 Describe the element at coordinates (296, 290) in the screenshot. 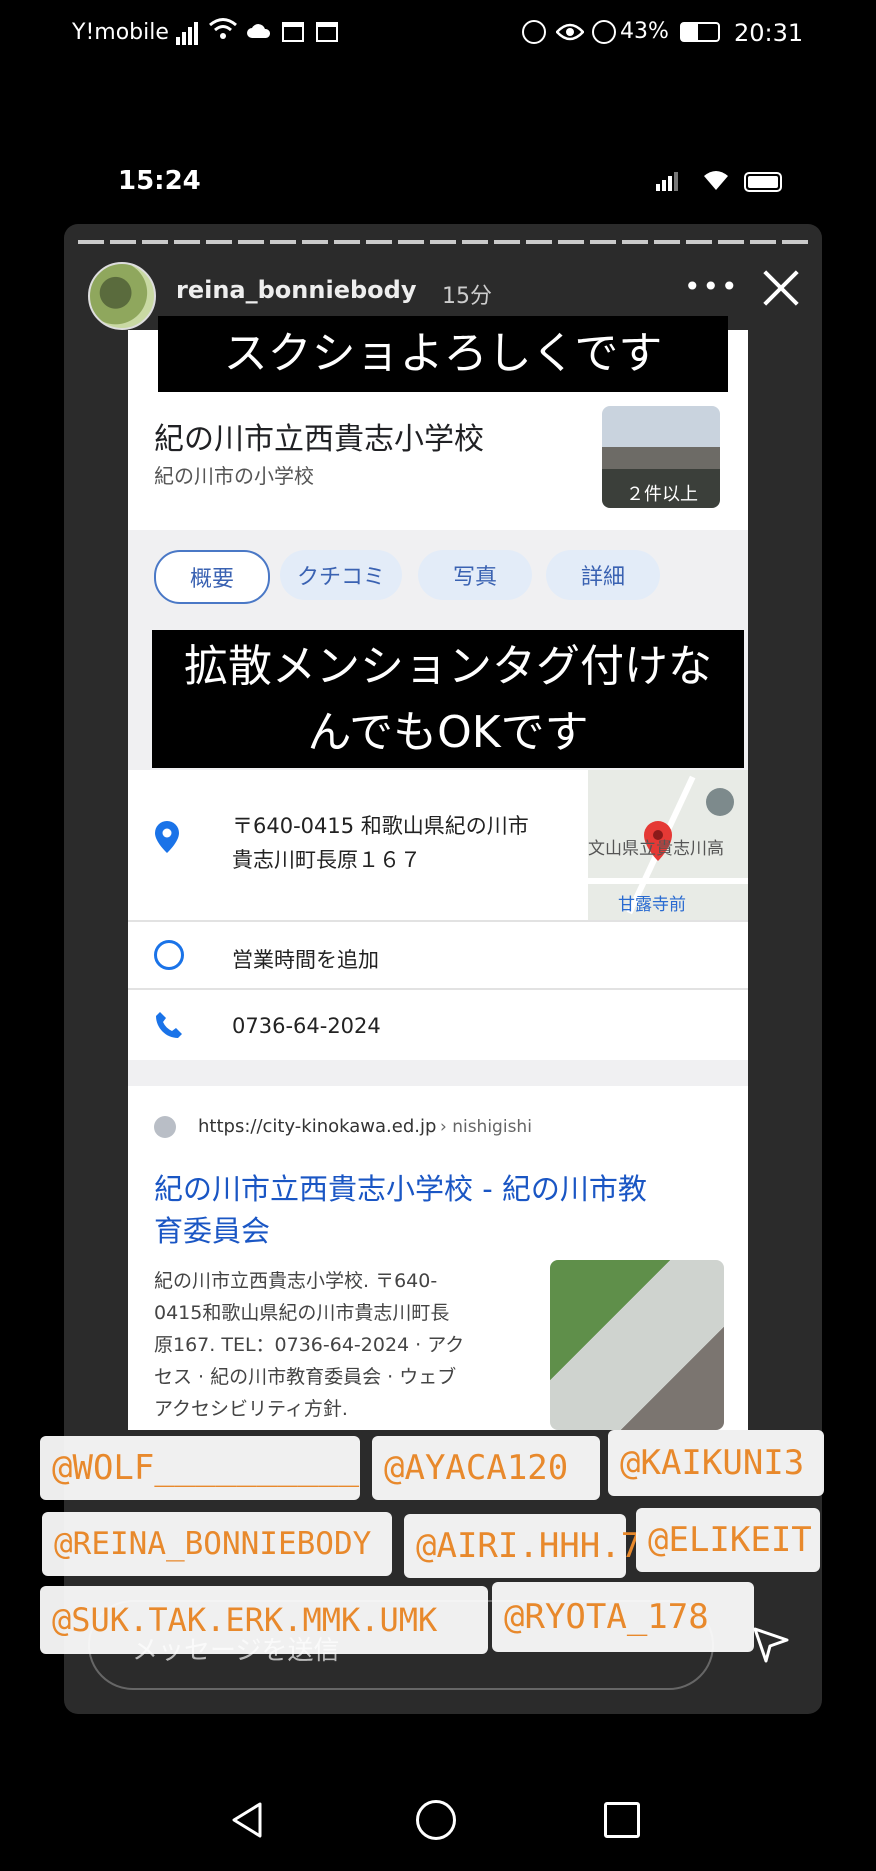

I see `story-username: reina_bonniebody` at that location.